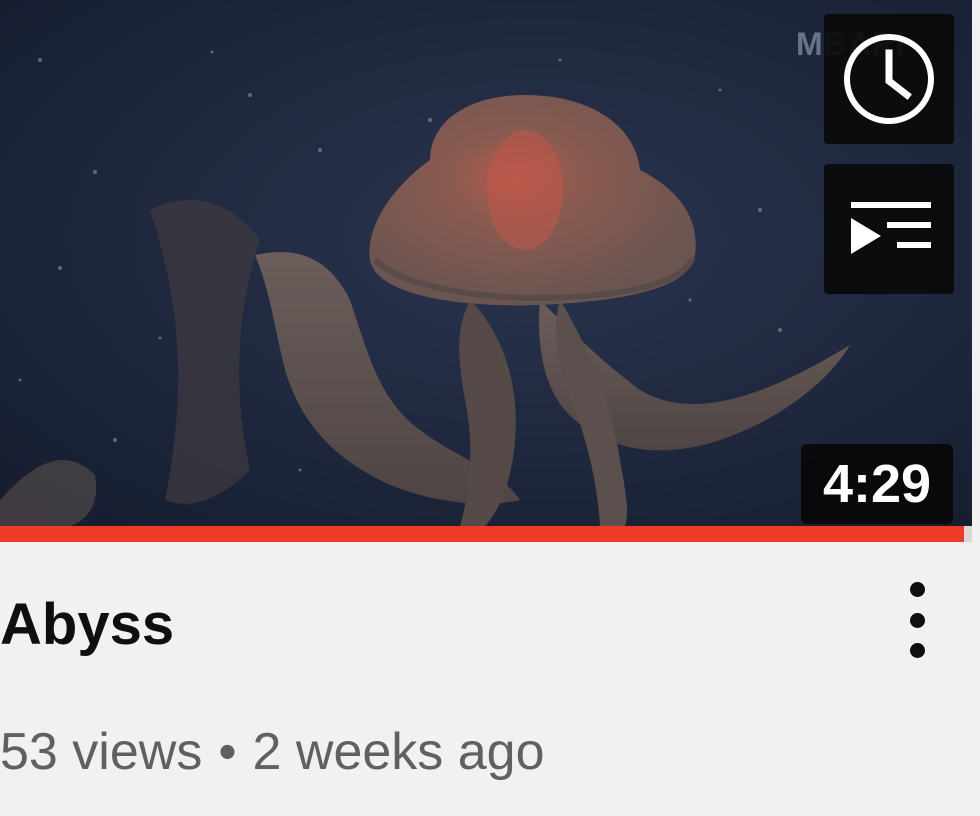  I want to click on more-vertical-icon, so click(917, 620).